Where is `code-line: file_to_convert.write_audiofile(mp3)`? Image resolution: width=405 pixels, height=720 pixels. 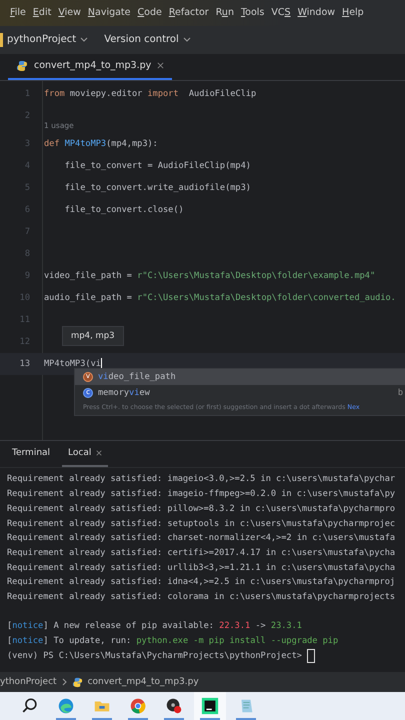
code-line: file_to_convert.write_audiofile(mp3) is located at coordinates (157, 187).